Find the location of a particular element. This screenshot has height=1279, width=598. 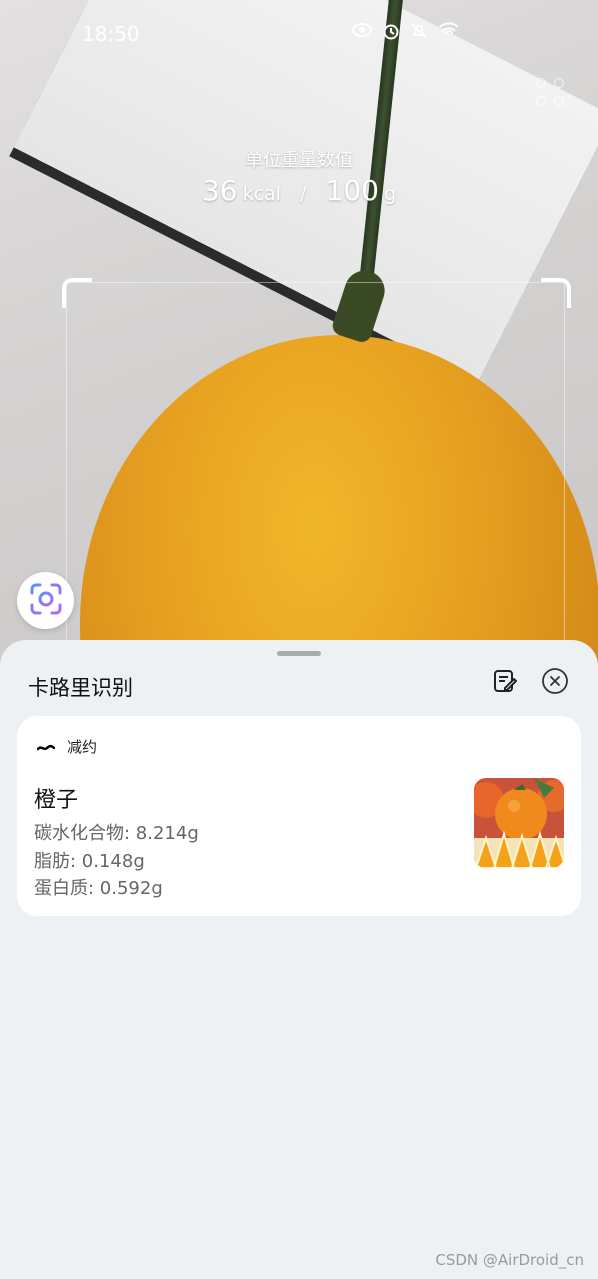

scan-frame-corner-top-left is located at coordinates (77, 293).